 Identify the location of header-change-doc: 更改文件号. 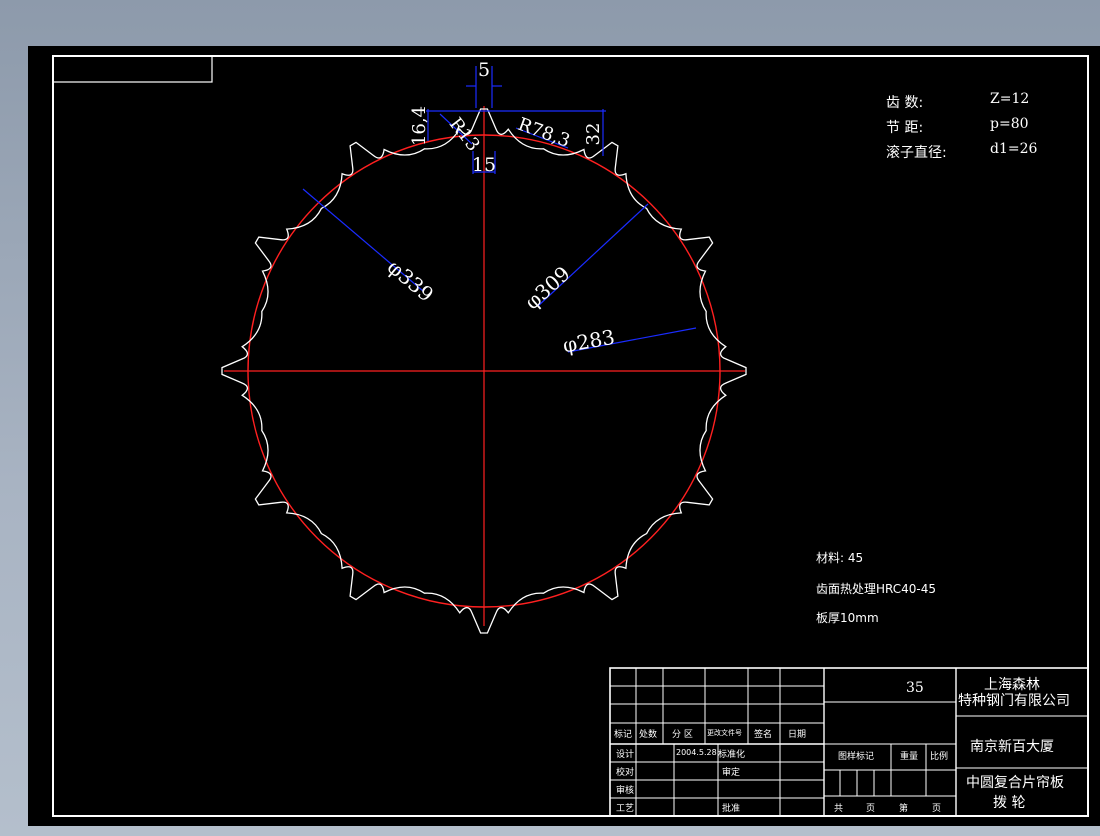
(724, 733).